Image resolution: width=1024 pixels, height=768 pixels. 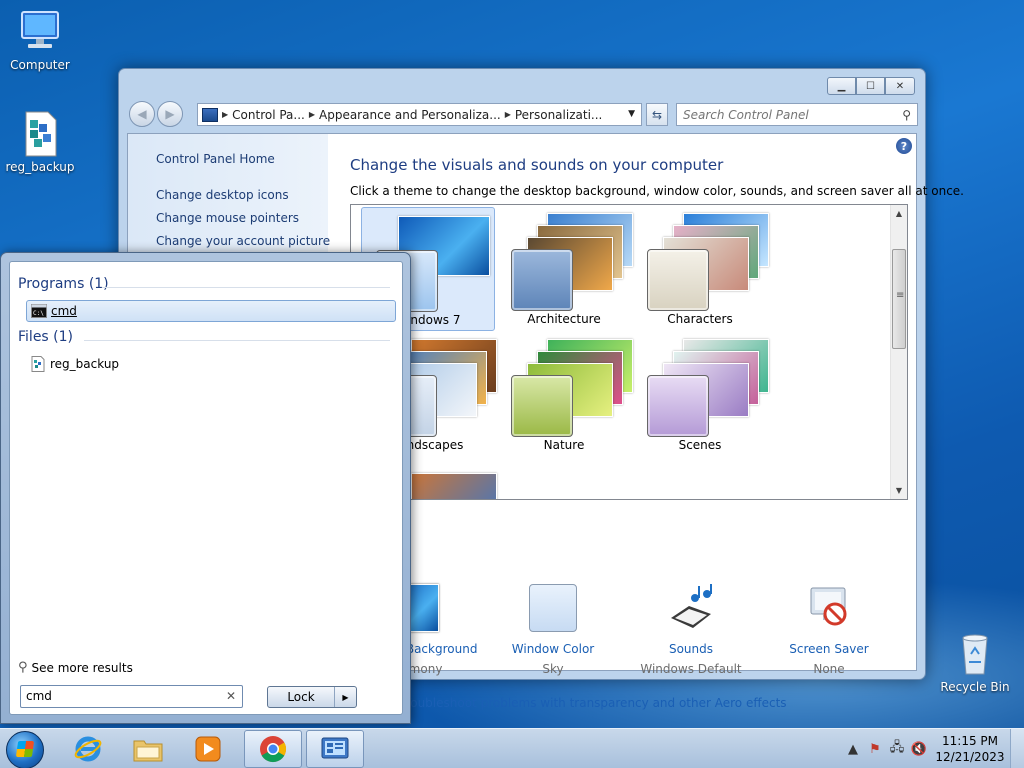 What do you see at coordinates (897, 749) in the screenshot?
I see `network-icon: 🖧` at bounding box center [897, 749].